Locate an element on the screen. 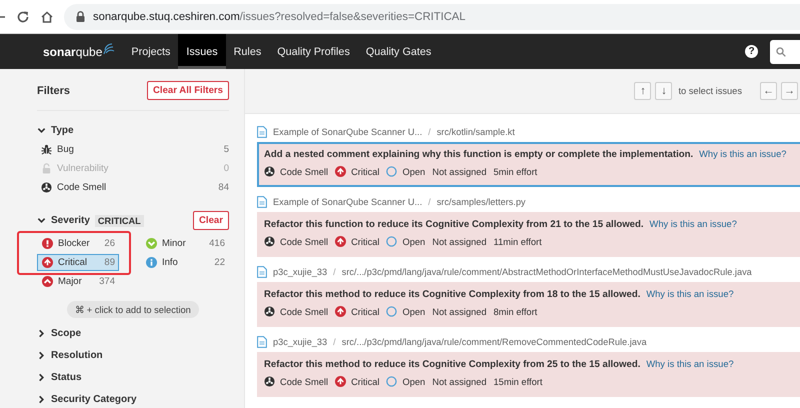 This screenshot has width=800, height=408. issue-effort: 5min effort is located at coordinates (516, 171).